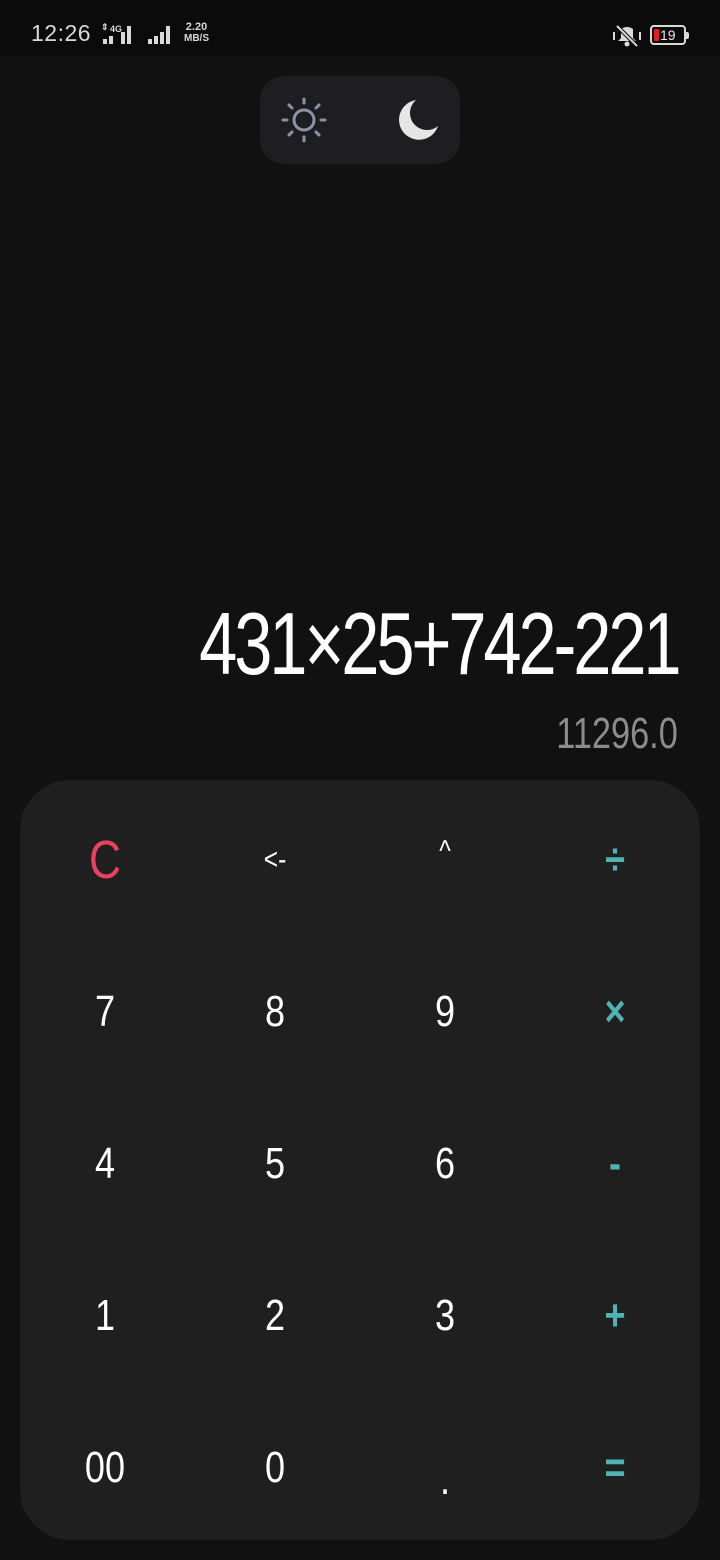 This screenshot has height=1560, width=720. Describe the element at coordinates (275, 860) in the screenshot. I see `backspace-button: <-` at that location.